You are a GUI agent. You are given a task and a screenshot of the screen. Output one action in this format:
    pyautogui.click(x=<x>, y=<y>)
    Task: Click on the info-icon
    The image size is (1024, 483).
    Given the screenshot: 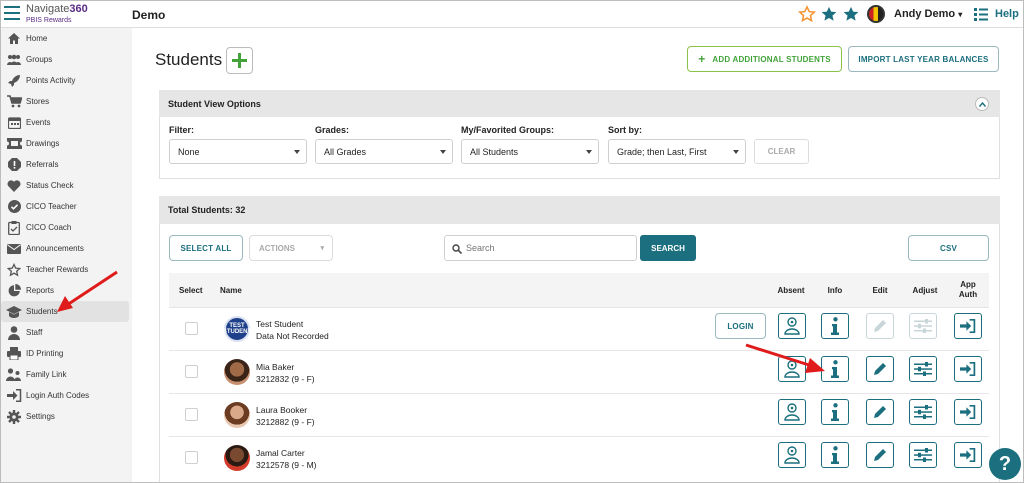 What is the action you would take?
    pyautogui.click(x=835, y=455)
    